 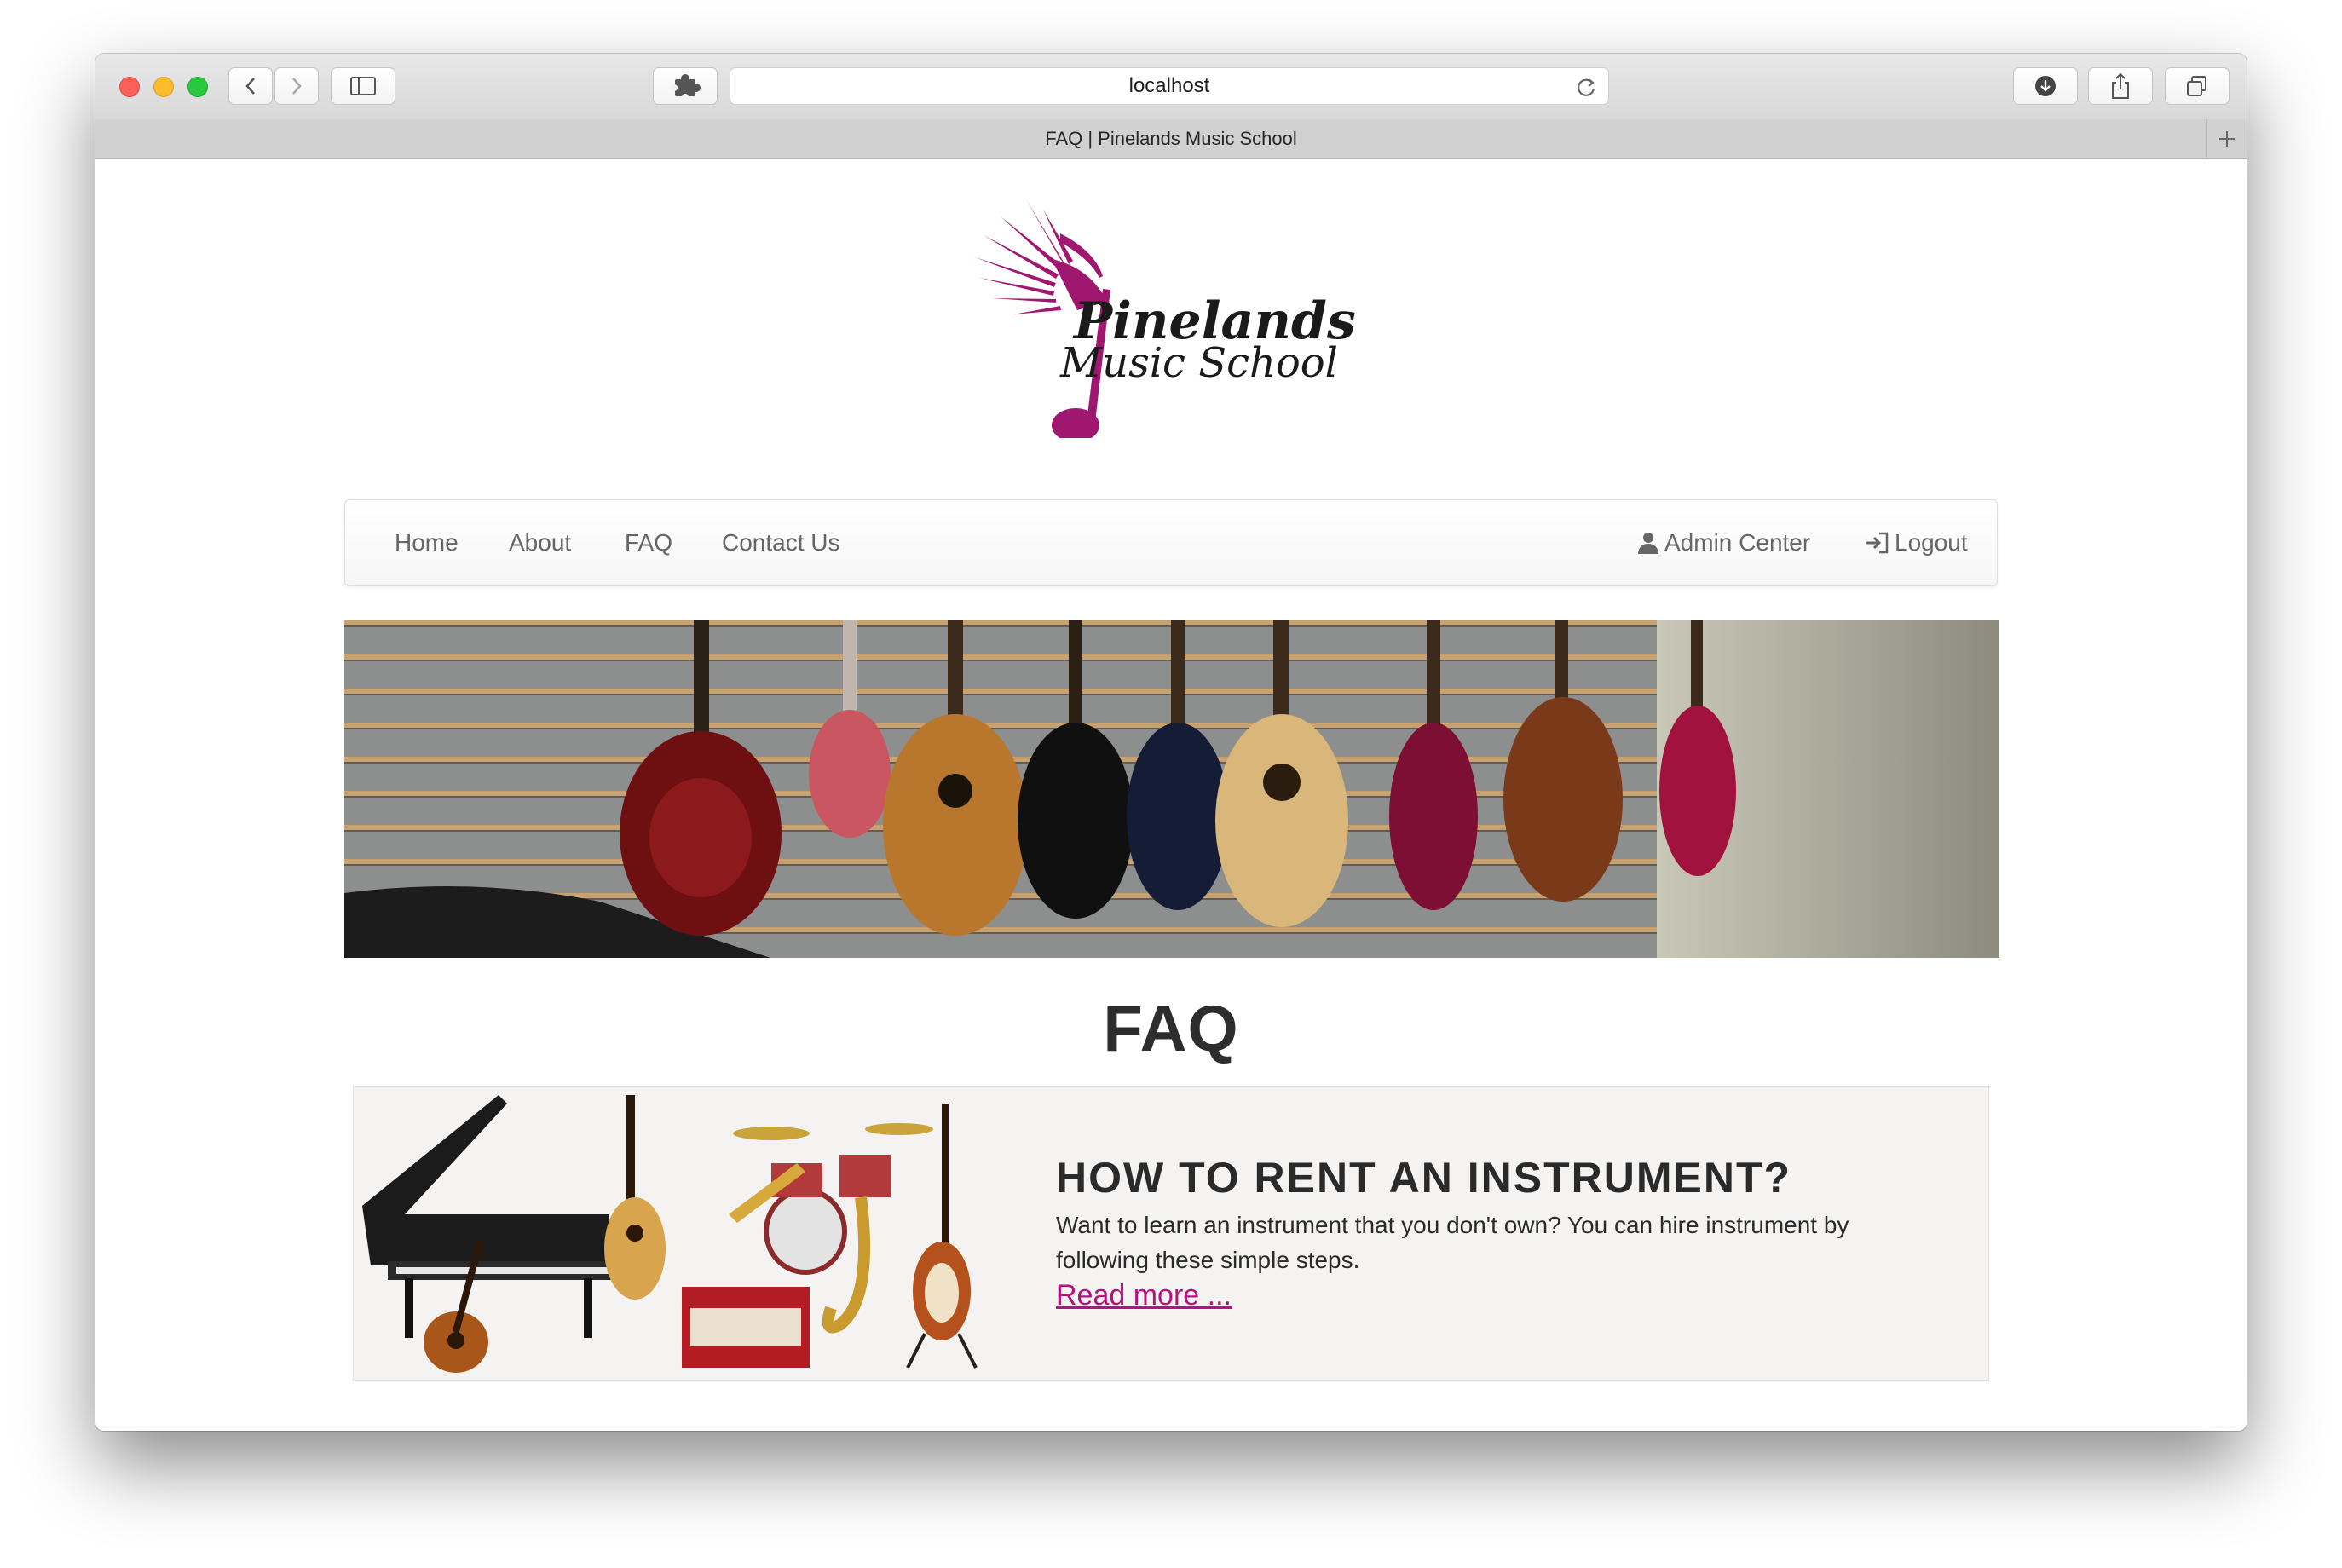 I want to click on minimize-window-button, so click(x=163, y=87).